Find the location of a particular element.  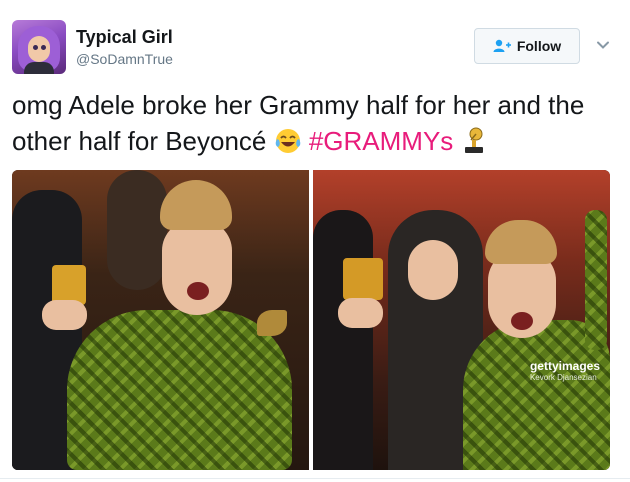

getty-watermark: gettyimages Kevork Djansezian is located at coordinates (565, 372).